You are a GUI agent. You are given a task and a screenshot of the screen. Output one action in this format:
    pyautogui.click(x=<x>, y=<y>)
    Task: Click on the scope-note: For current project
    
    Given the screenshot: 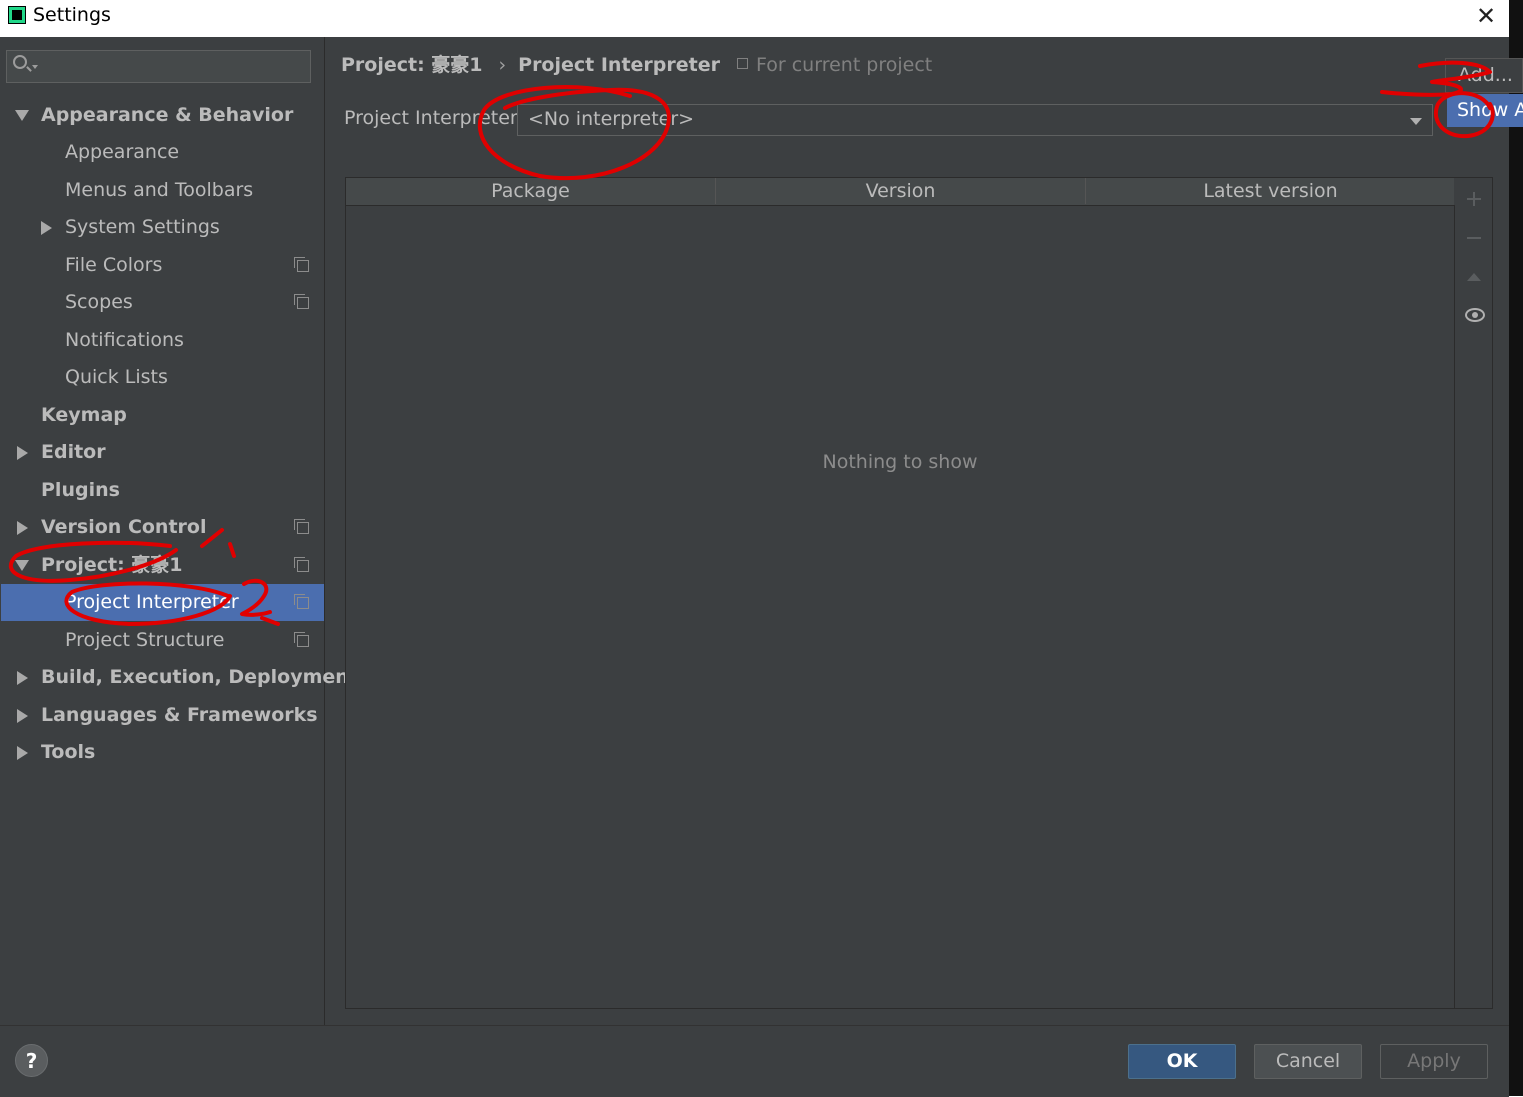 What is the action you would take?
    pyautogui.click(x=834, y=65)
    